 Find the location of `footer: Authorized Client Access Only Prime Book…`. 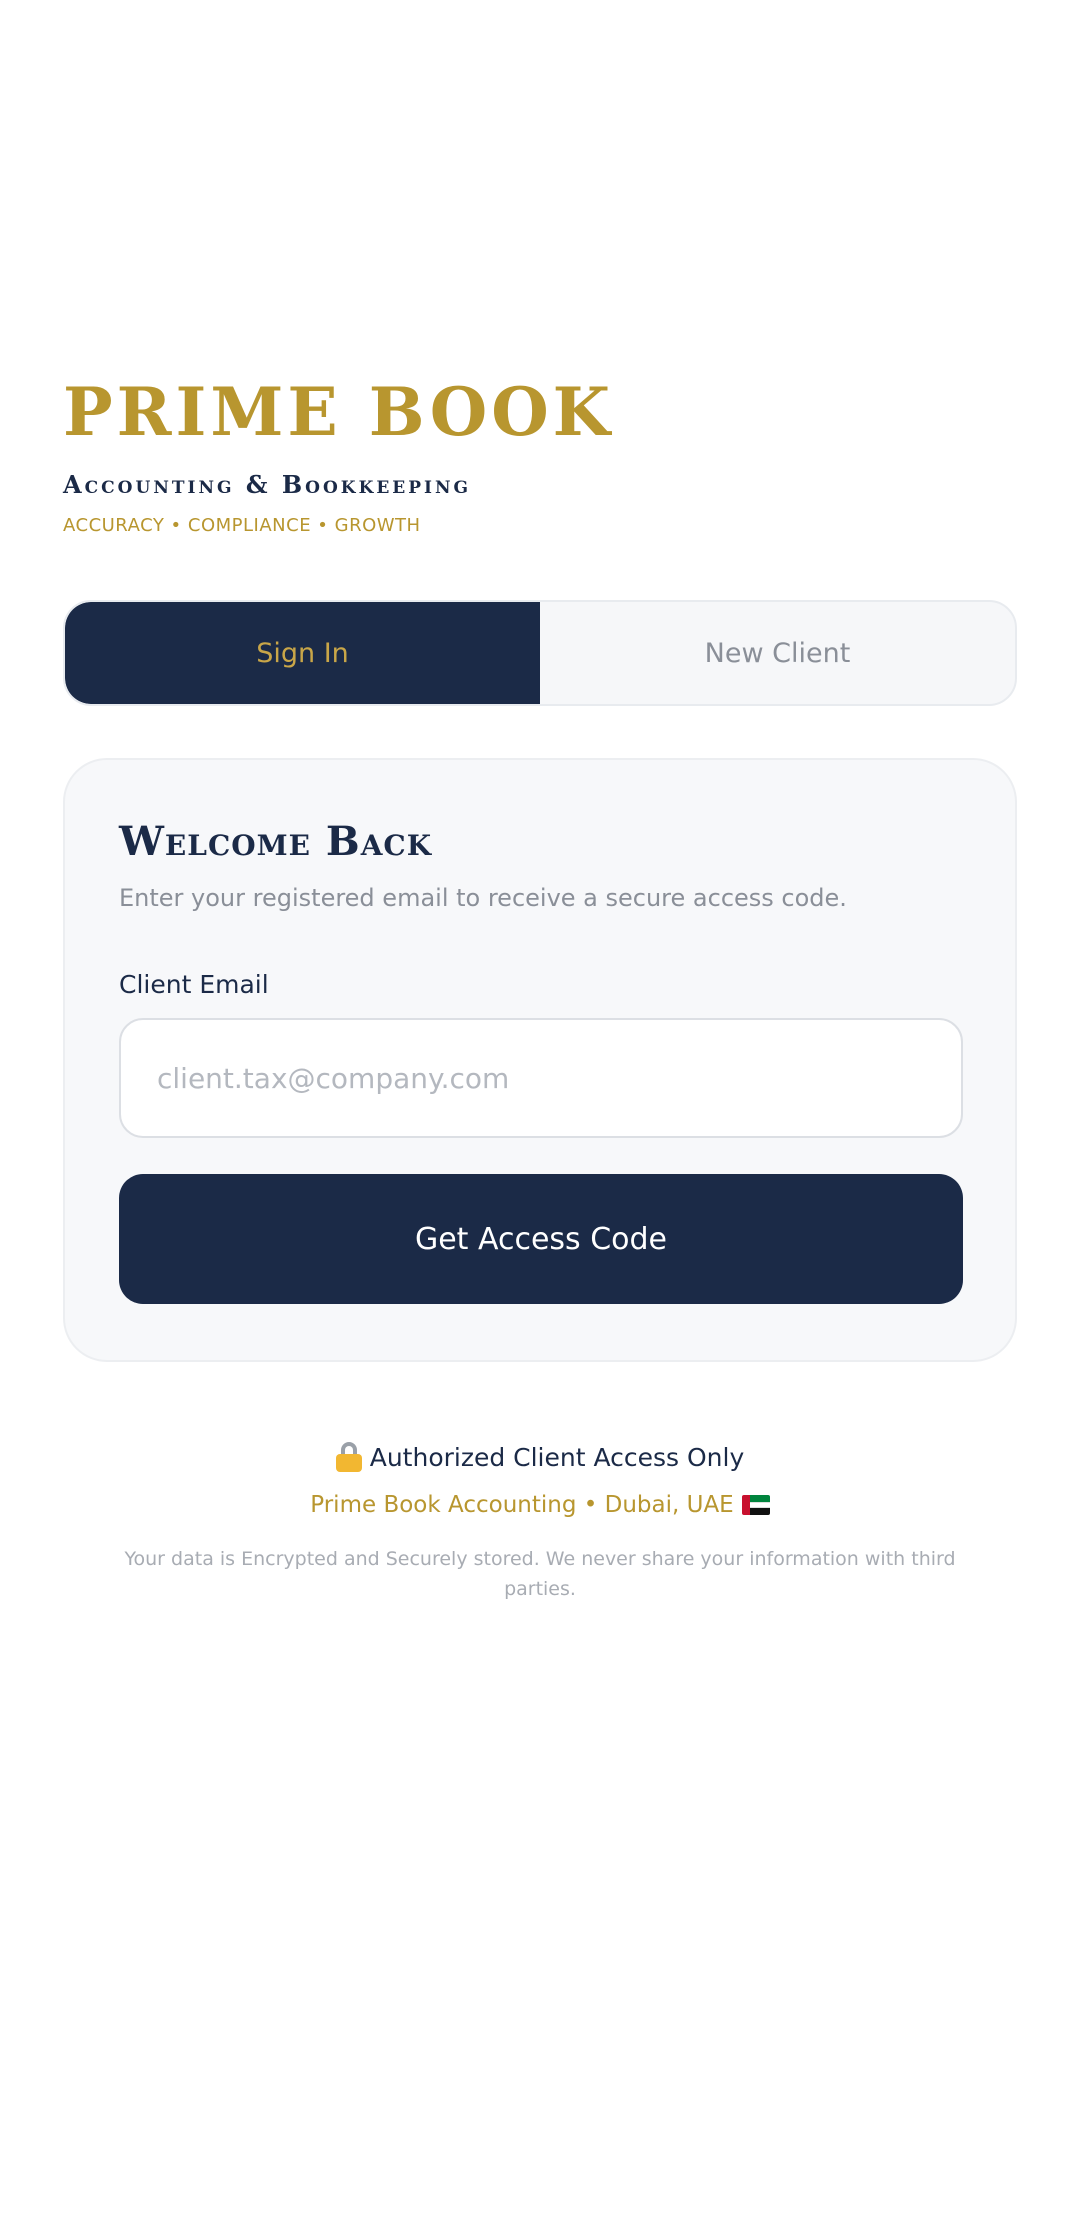

footer: Authorized Client Access Only Prime Book… is located at coordinates (540, 1523).